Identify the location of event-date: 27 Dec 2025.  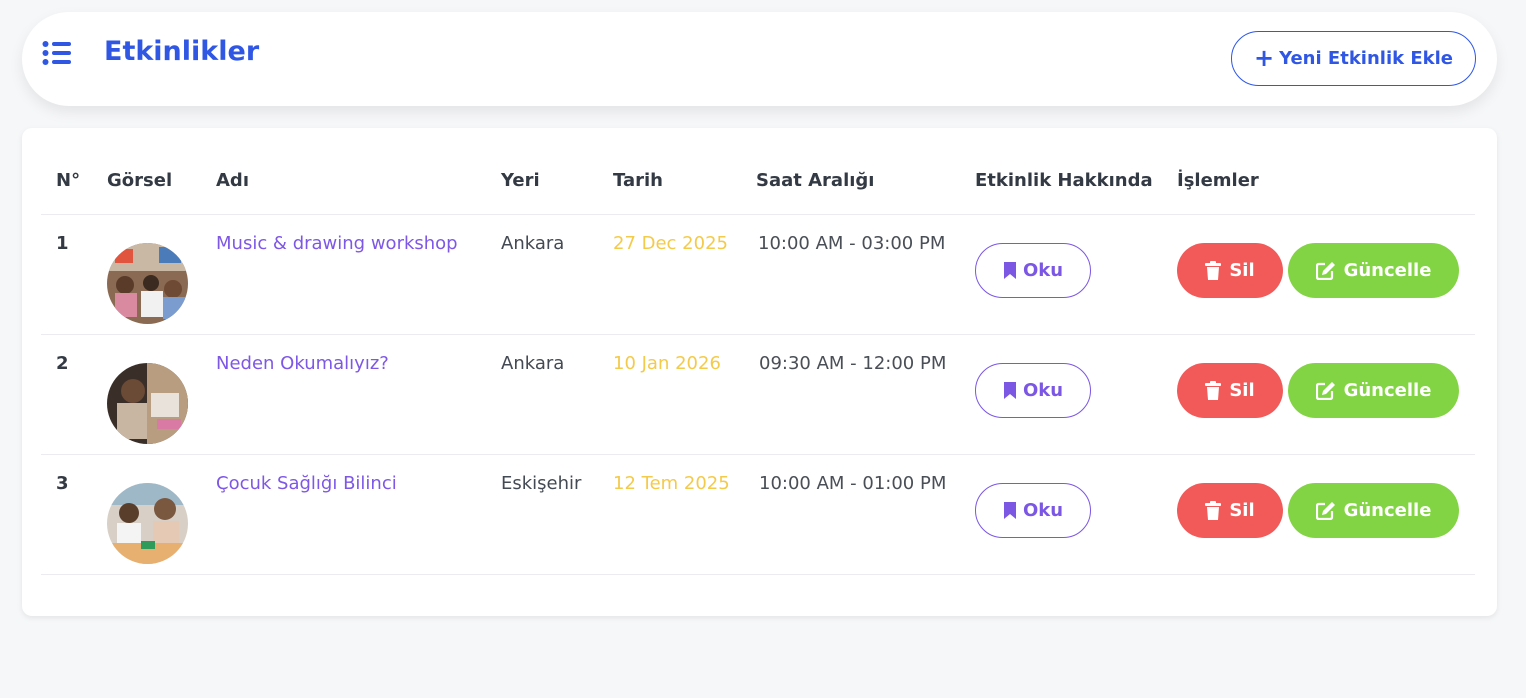
(670, 243).